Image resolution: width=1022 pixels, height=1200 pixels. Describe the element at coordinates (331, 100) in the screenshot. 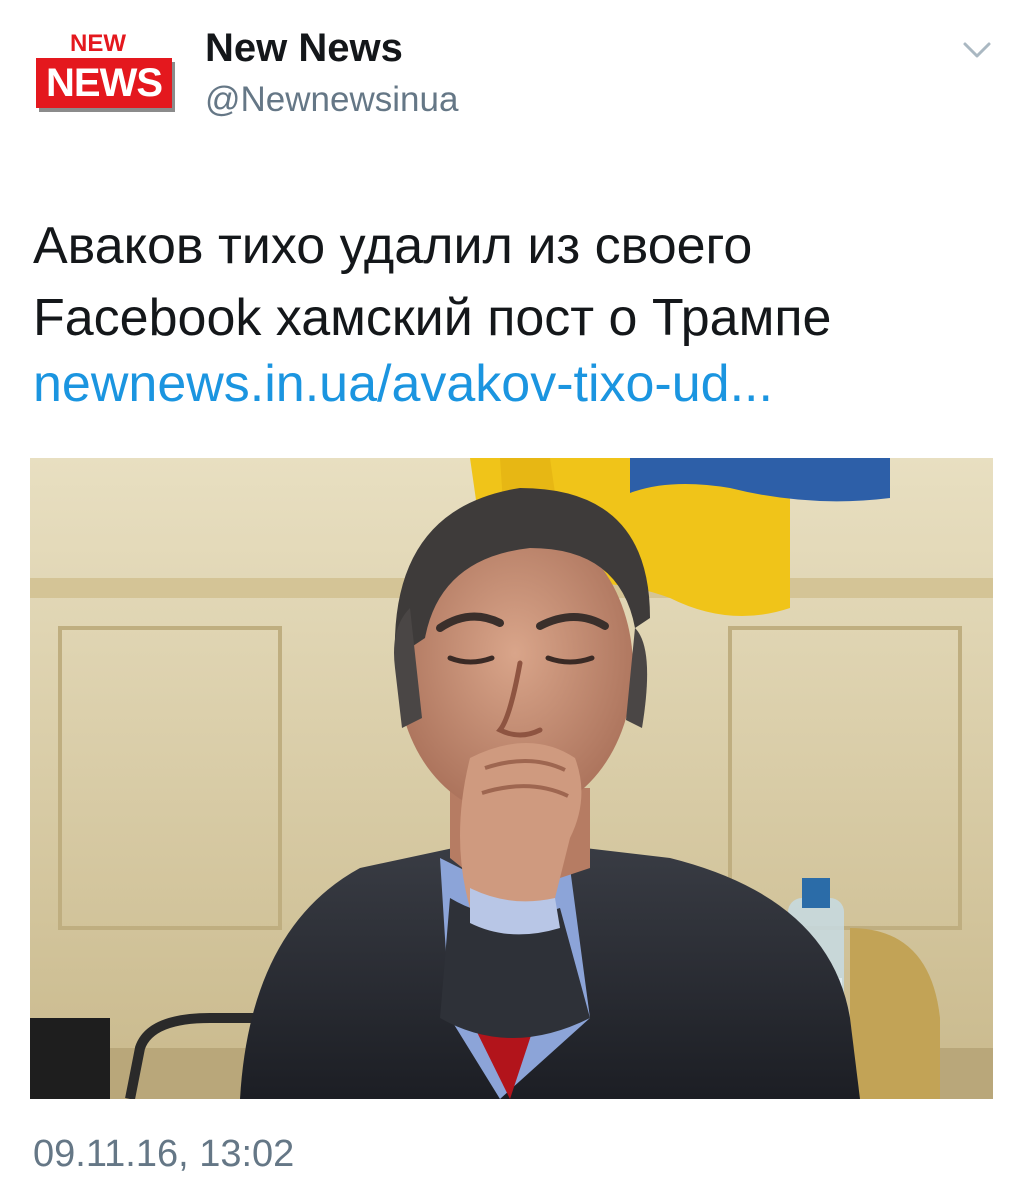

I see `account-handle: @Newnewsinua` at that location.